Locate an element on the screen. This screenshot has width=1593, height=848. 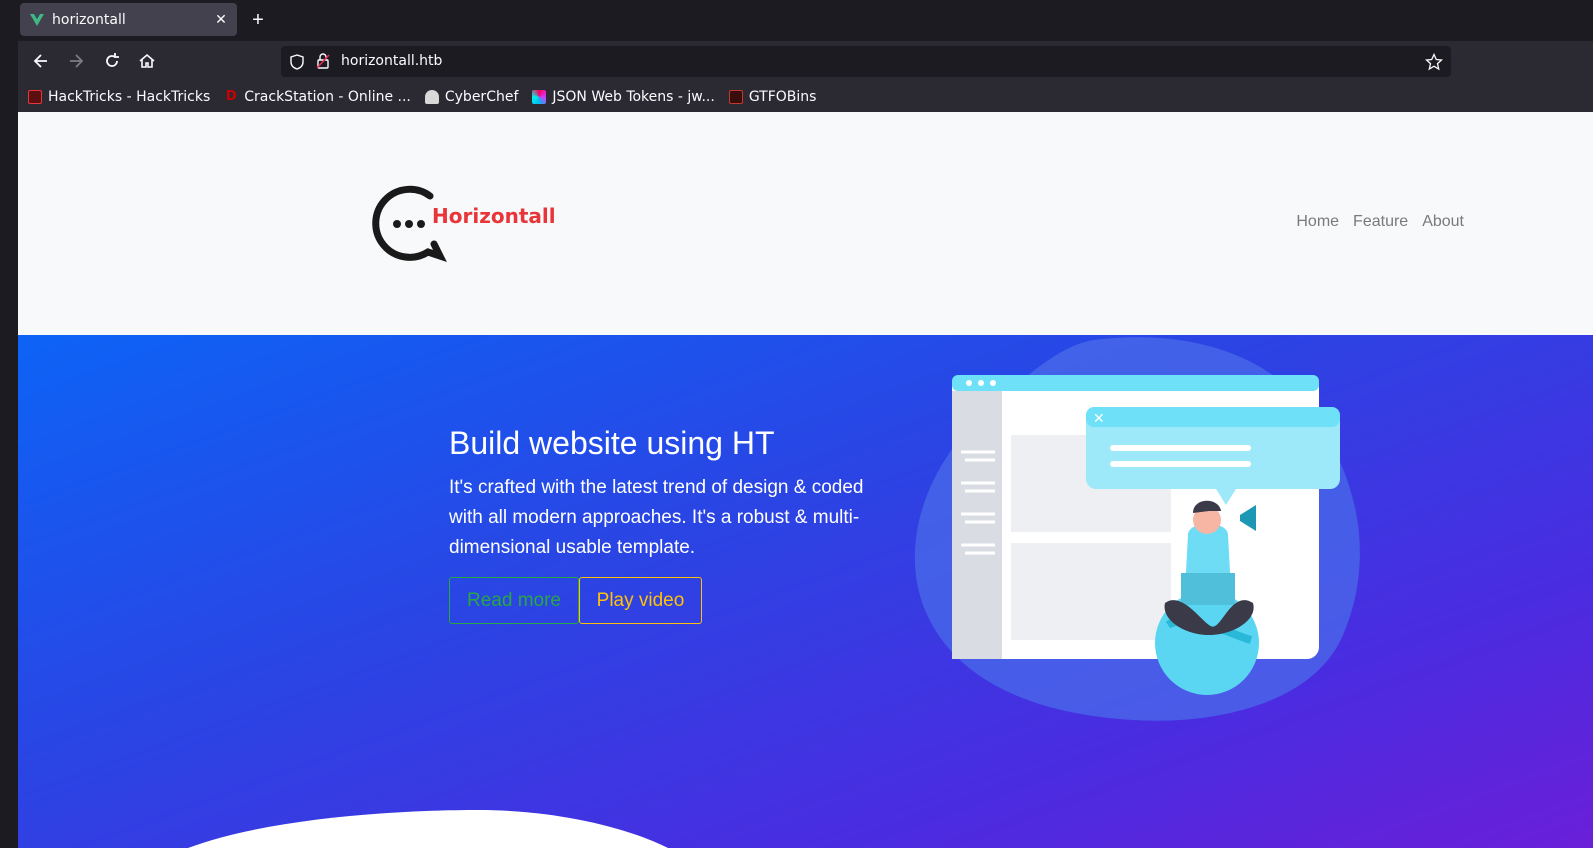
bookmark-label: CyberChef is located at coordinates (481, 97).